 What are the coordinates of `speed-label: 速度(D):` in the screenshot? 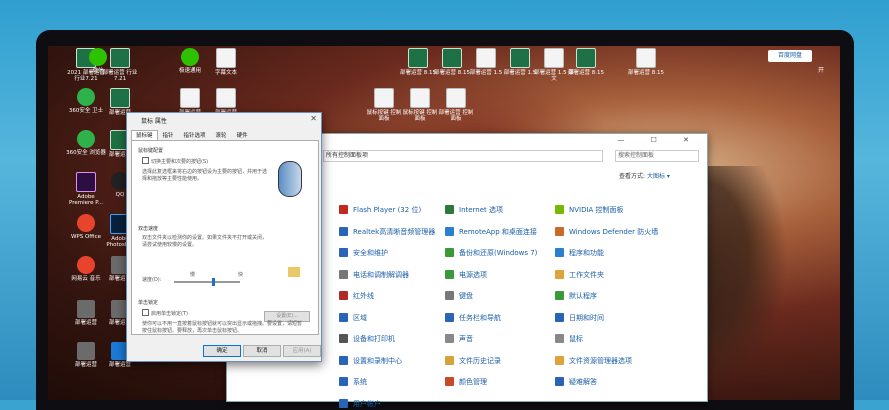 It's located at (152, 280).